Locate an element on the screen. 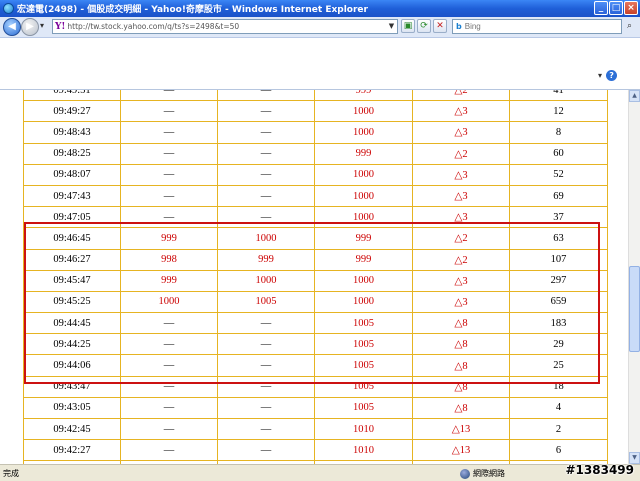 The width and height of the screenshot is (640, 481). ask-cell: 1005 is located at coordinates (266, 302).